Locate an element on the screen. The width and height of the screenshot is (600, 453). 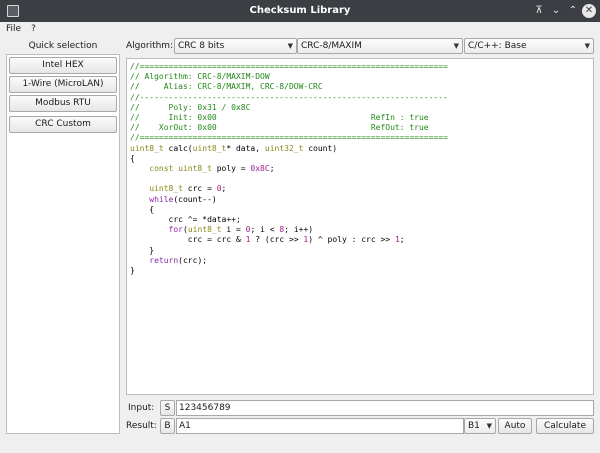
result-format-value: B1 is located at coordinates (474, 426).